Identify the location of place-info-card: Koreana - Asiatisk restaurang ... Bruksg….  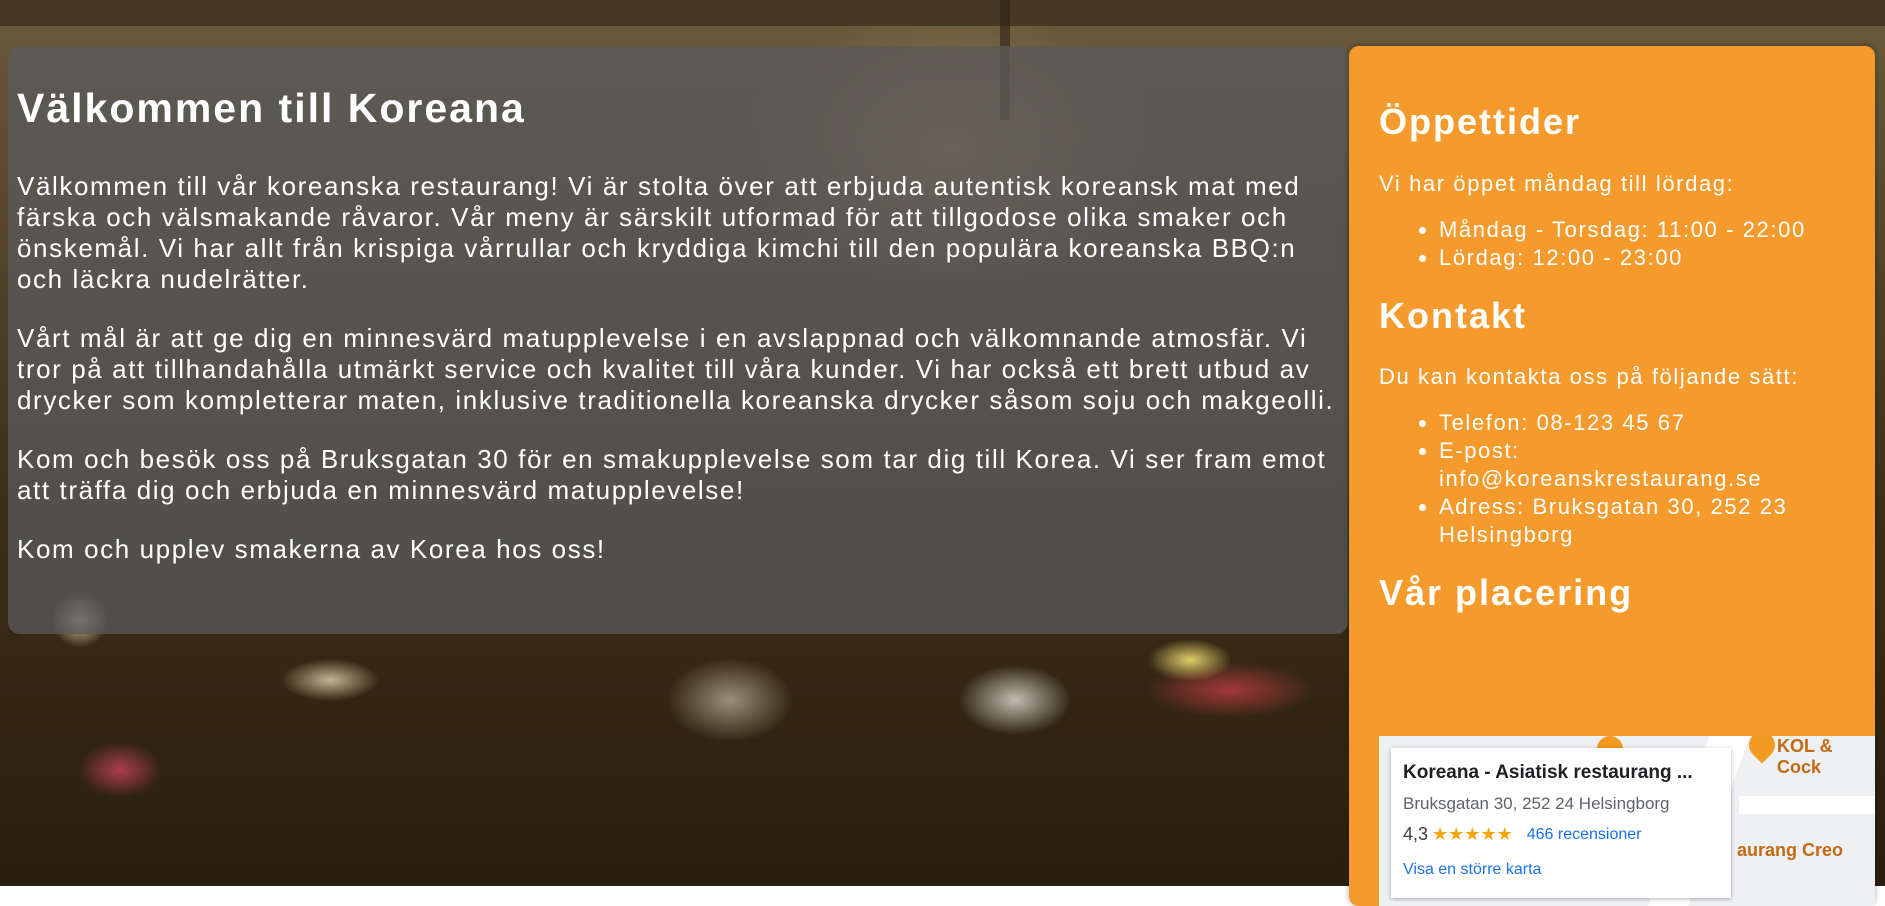
(1561, 823).